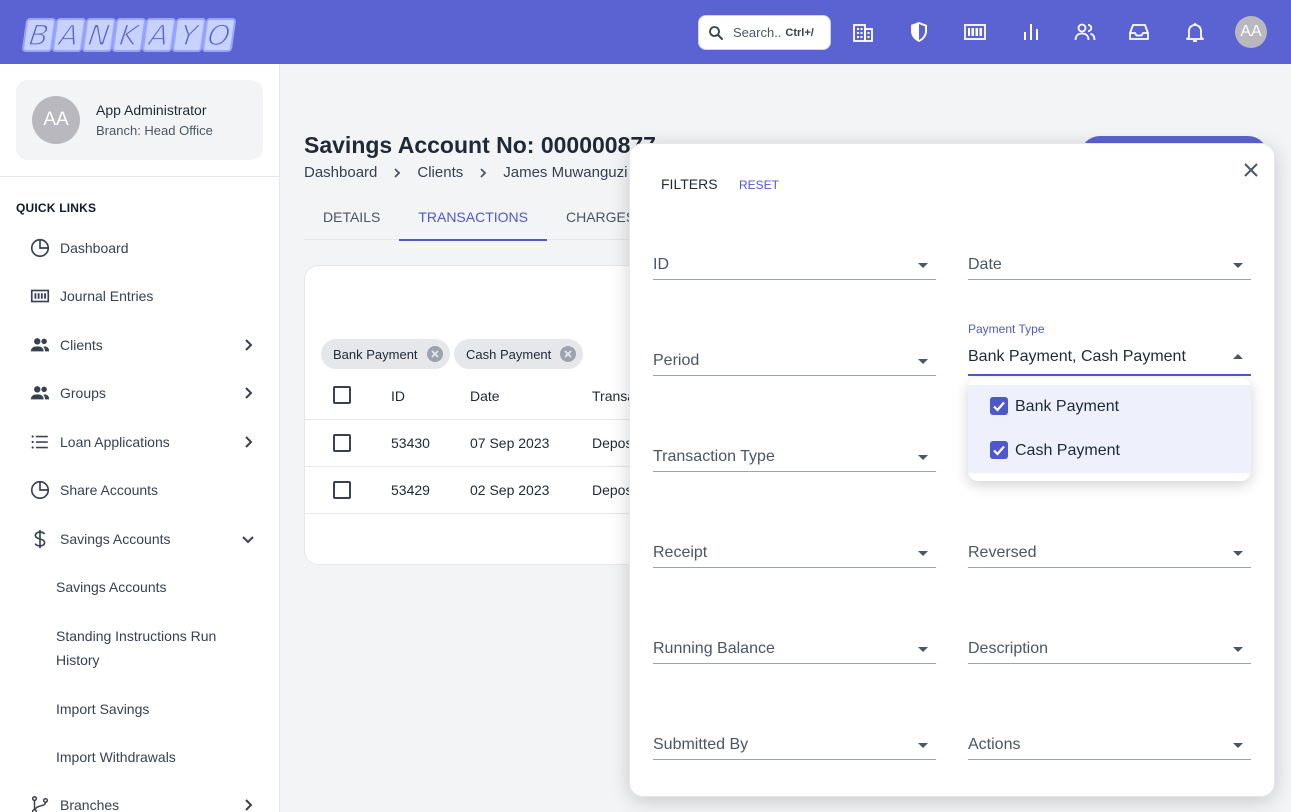 This screenshot has width=1291, height=812. What do you see at coordinates (140, 345) in the screenshot?
I see `sidebar-item-clients: Clients` at bounding box center [140, 345].